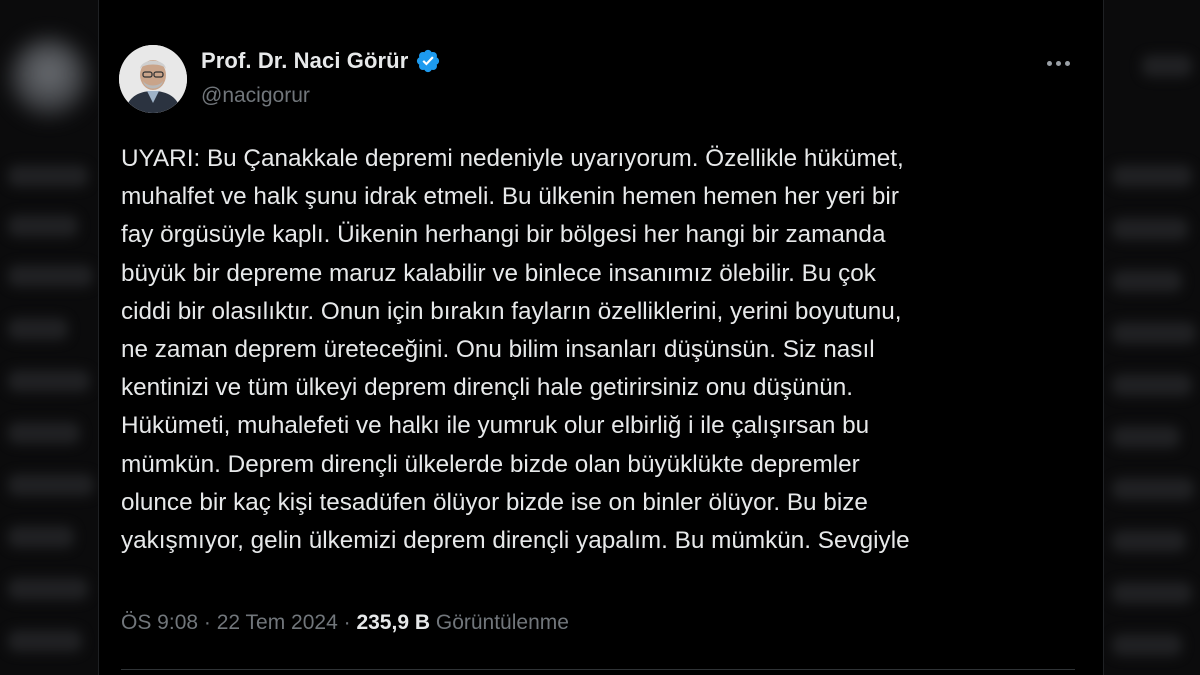 This screenshot has height=675, width=1200. What do you see at coordinates (502, 622) in the screenshot?
I see `views-label: Görüntülenme` at bounding box center [502, 622].